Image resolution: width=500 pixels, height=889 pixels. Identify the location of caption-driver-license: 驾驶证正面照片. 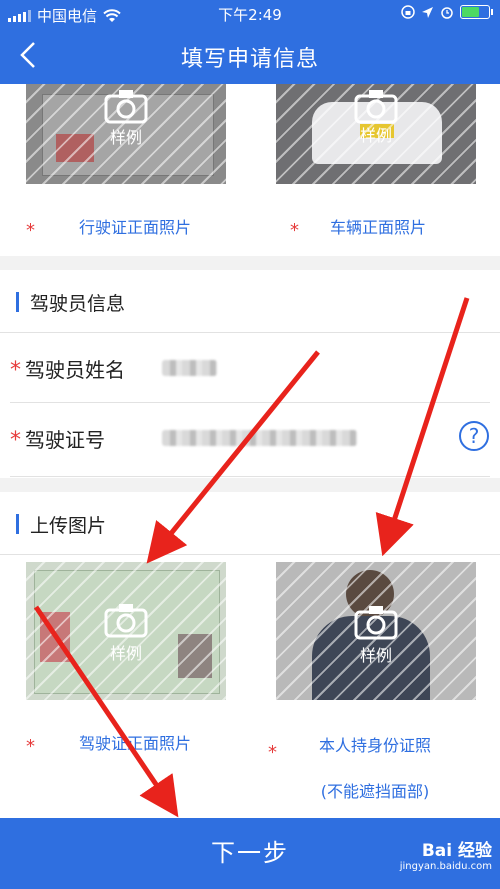
(134, 743).